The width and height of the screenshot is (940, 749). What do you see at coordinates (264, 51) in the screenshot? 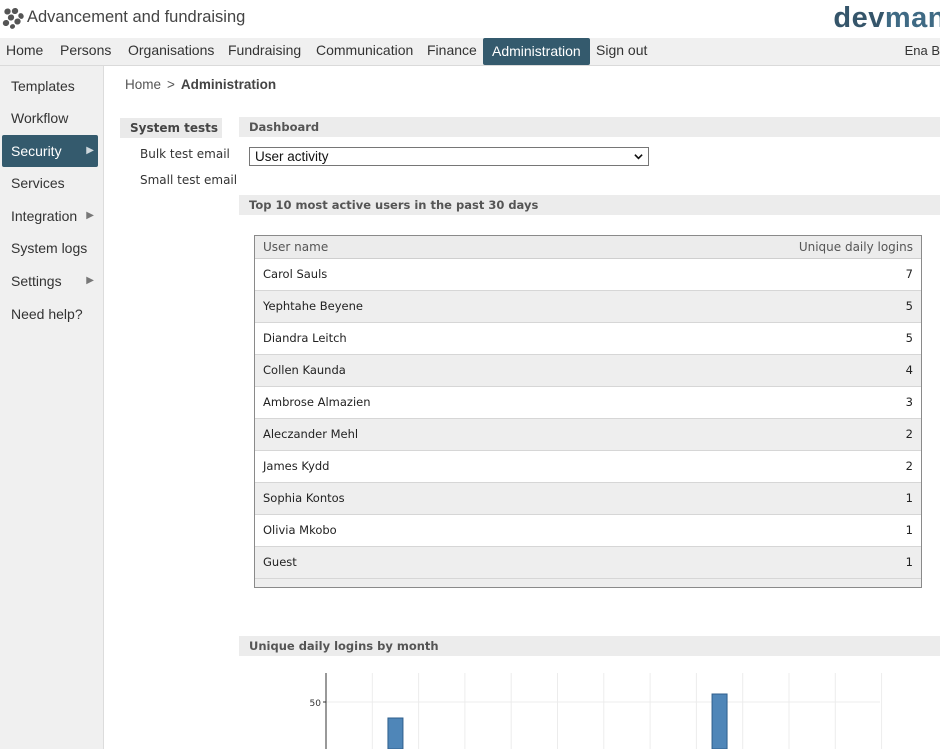
I see `nav-fundraising: Fundraising` at bounding box center [264, 51].